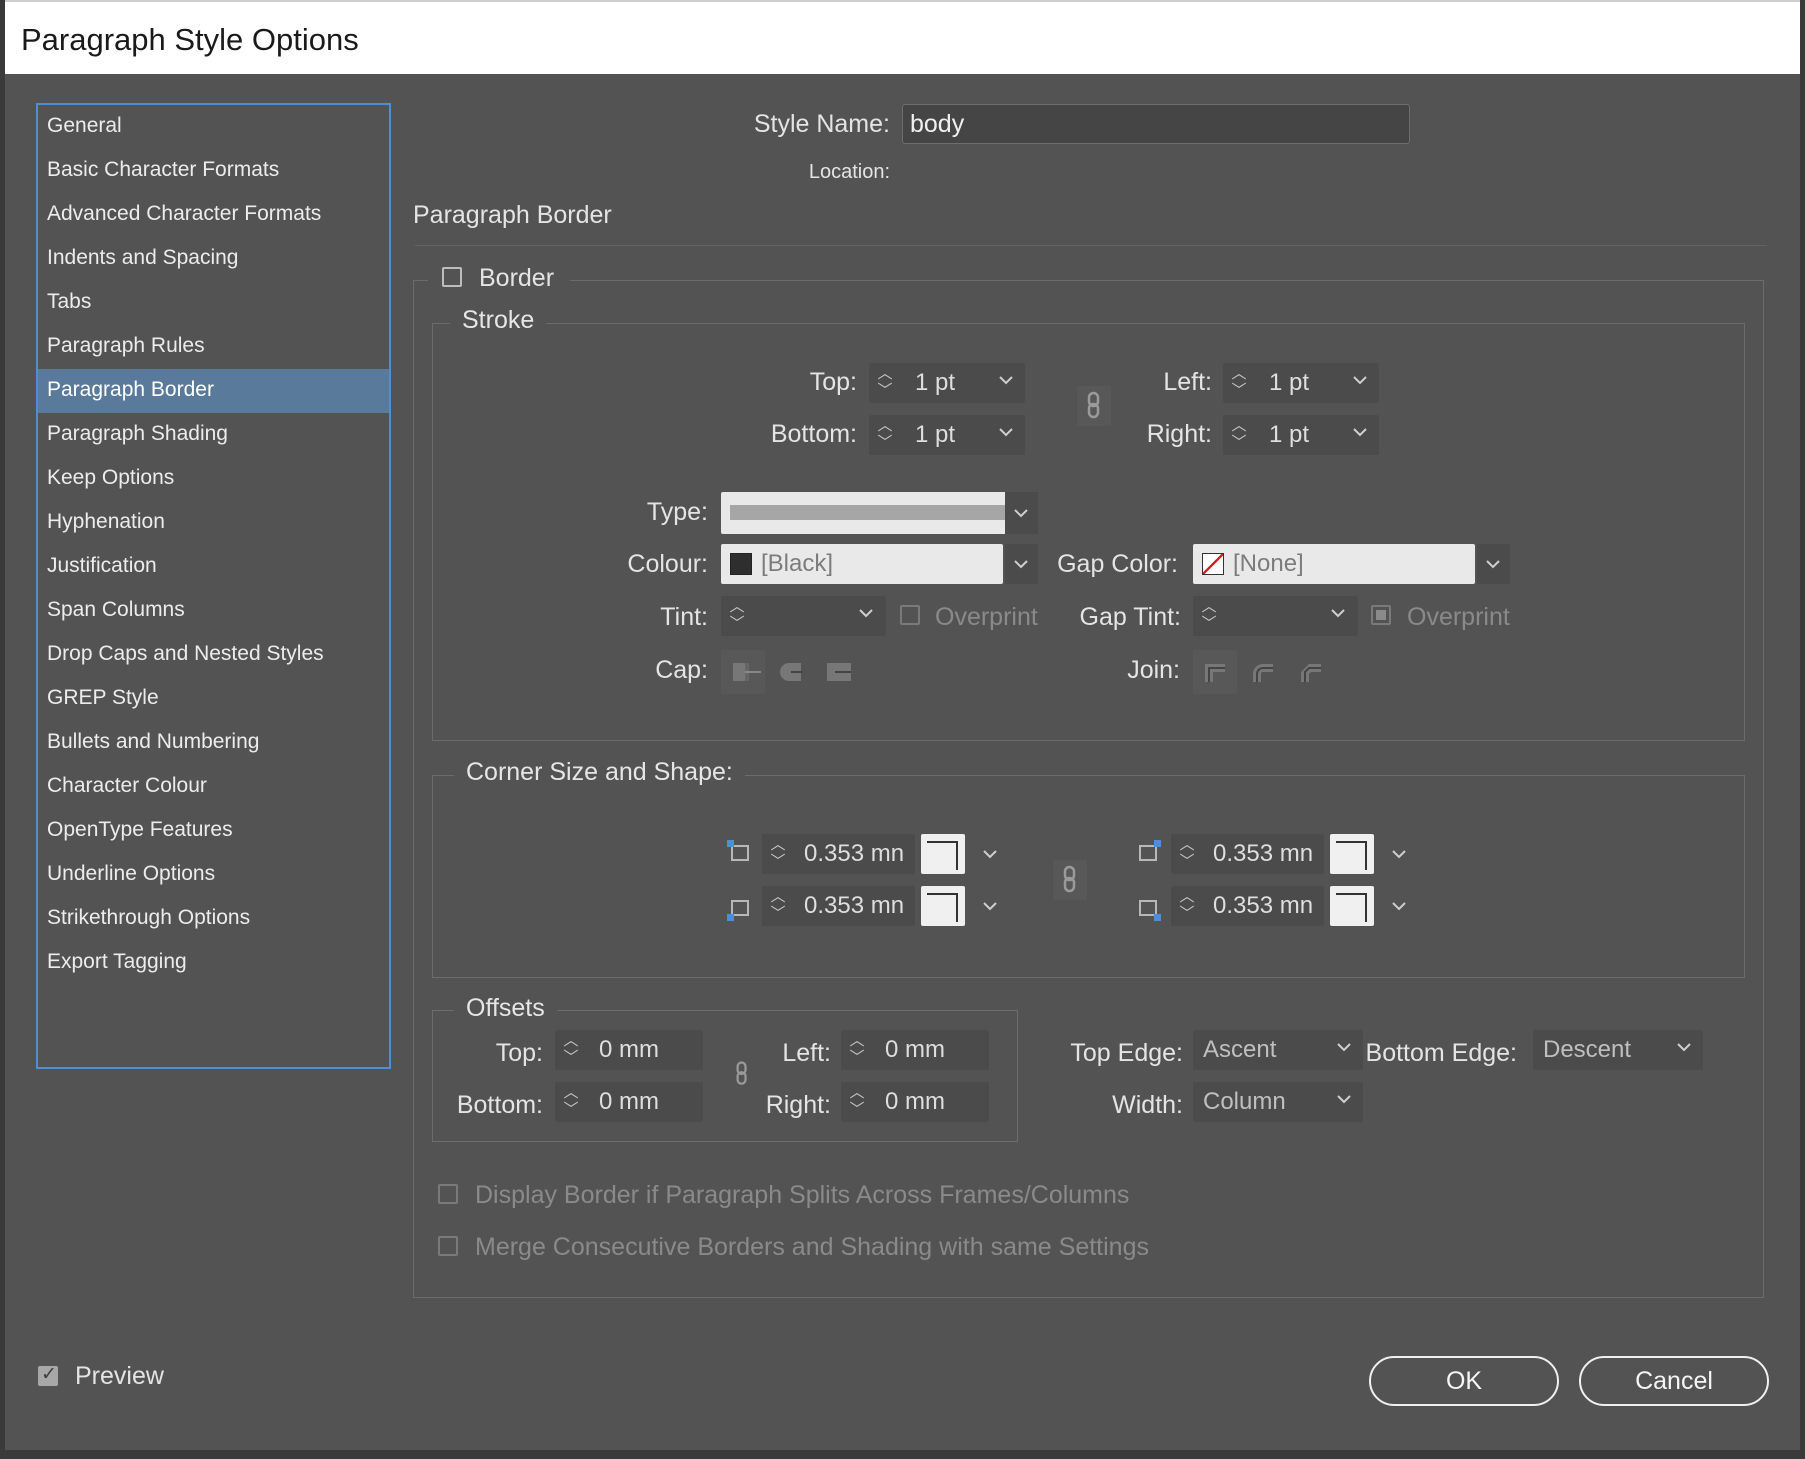  I want to click on sidebar-item-drop-caps-and-nested-styles: Drop Caps and Nested Styles, so click(213, 655).